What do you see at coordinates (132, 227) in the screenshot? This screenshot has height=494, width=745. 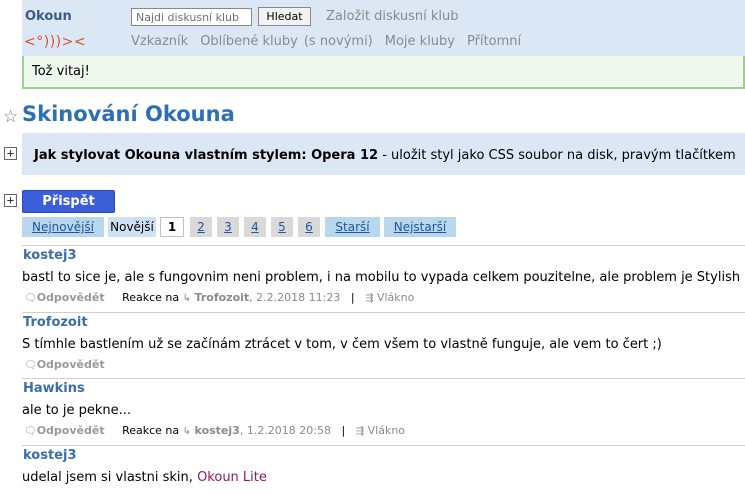 I see `newer-page-label: Novější` at bounding box center [132, 227].